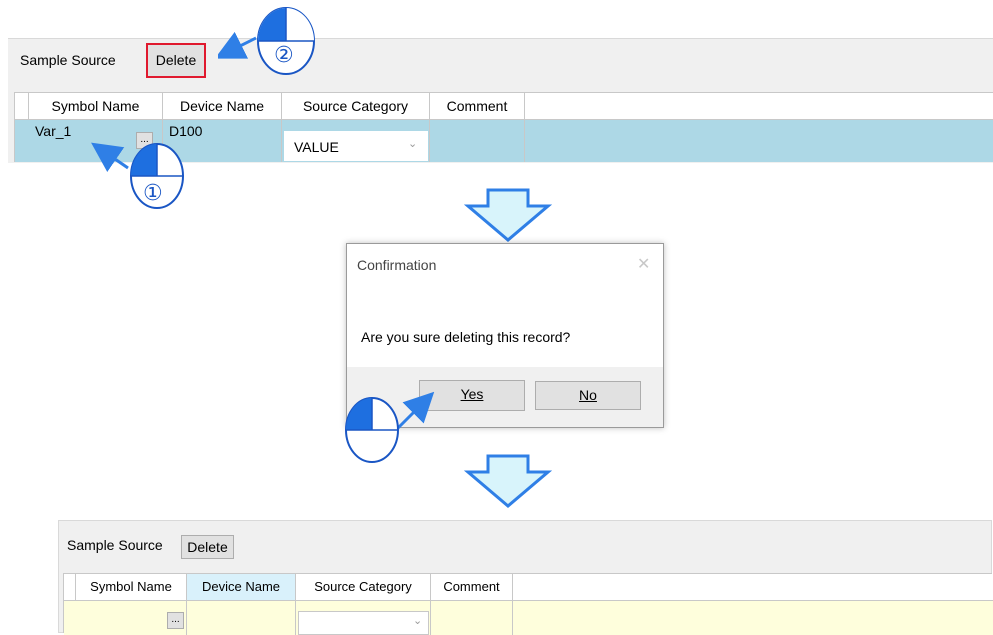 The width and height of the screenshot is (993, 635). Describe the element at coordinates (241, 618) in the screenshot. I see `bottom-row-device-cell` at that location.